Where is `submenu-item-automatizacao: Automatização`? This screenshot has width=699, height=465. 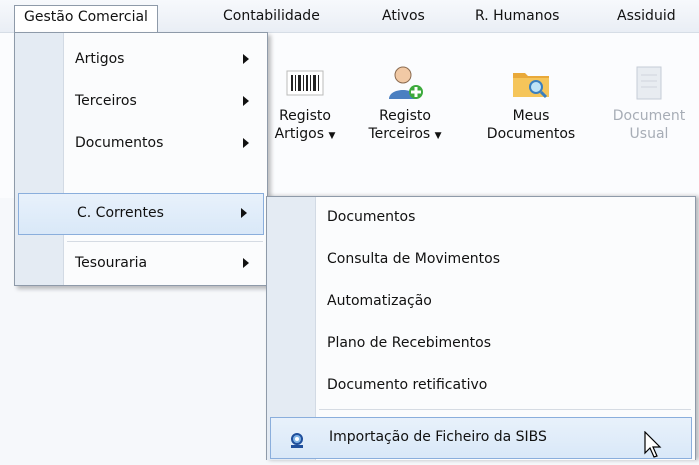
submenu-item-automatizacao: Automatização is located at coordinates (481, 301).